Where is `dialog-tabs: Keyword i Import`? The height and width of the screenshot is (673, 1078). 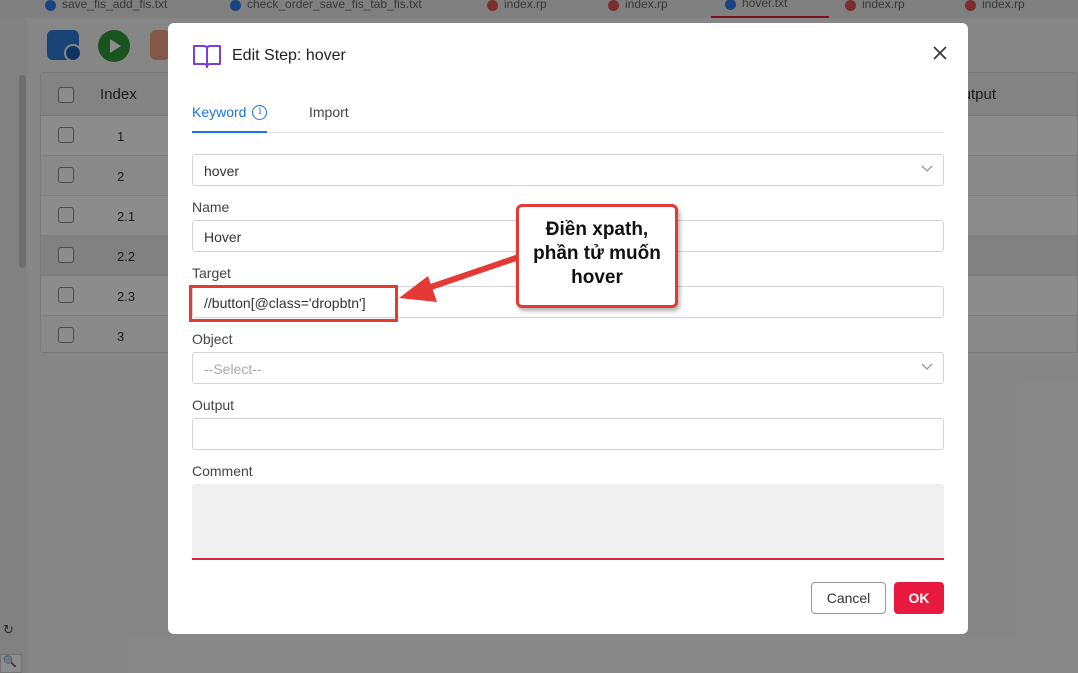 dialog-tabs: Keyword i Import is located at coordinates (568, 116).